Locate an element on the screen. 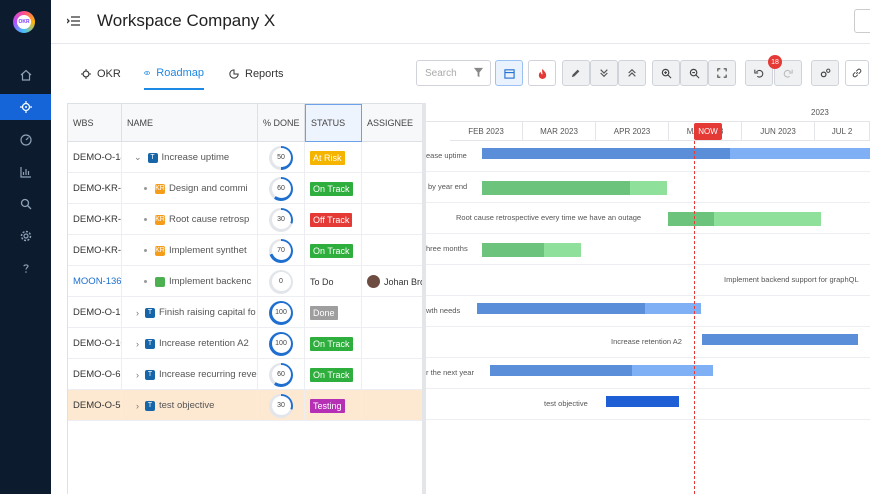 This screenshot has height=494, width=870. wbs-cell: MOON-136 is located at coordinates (95, 281).